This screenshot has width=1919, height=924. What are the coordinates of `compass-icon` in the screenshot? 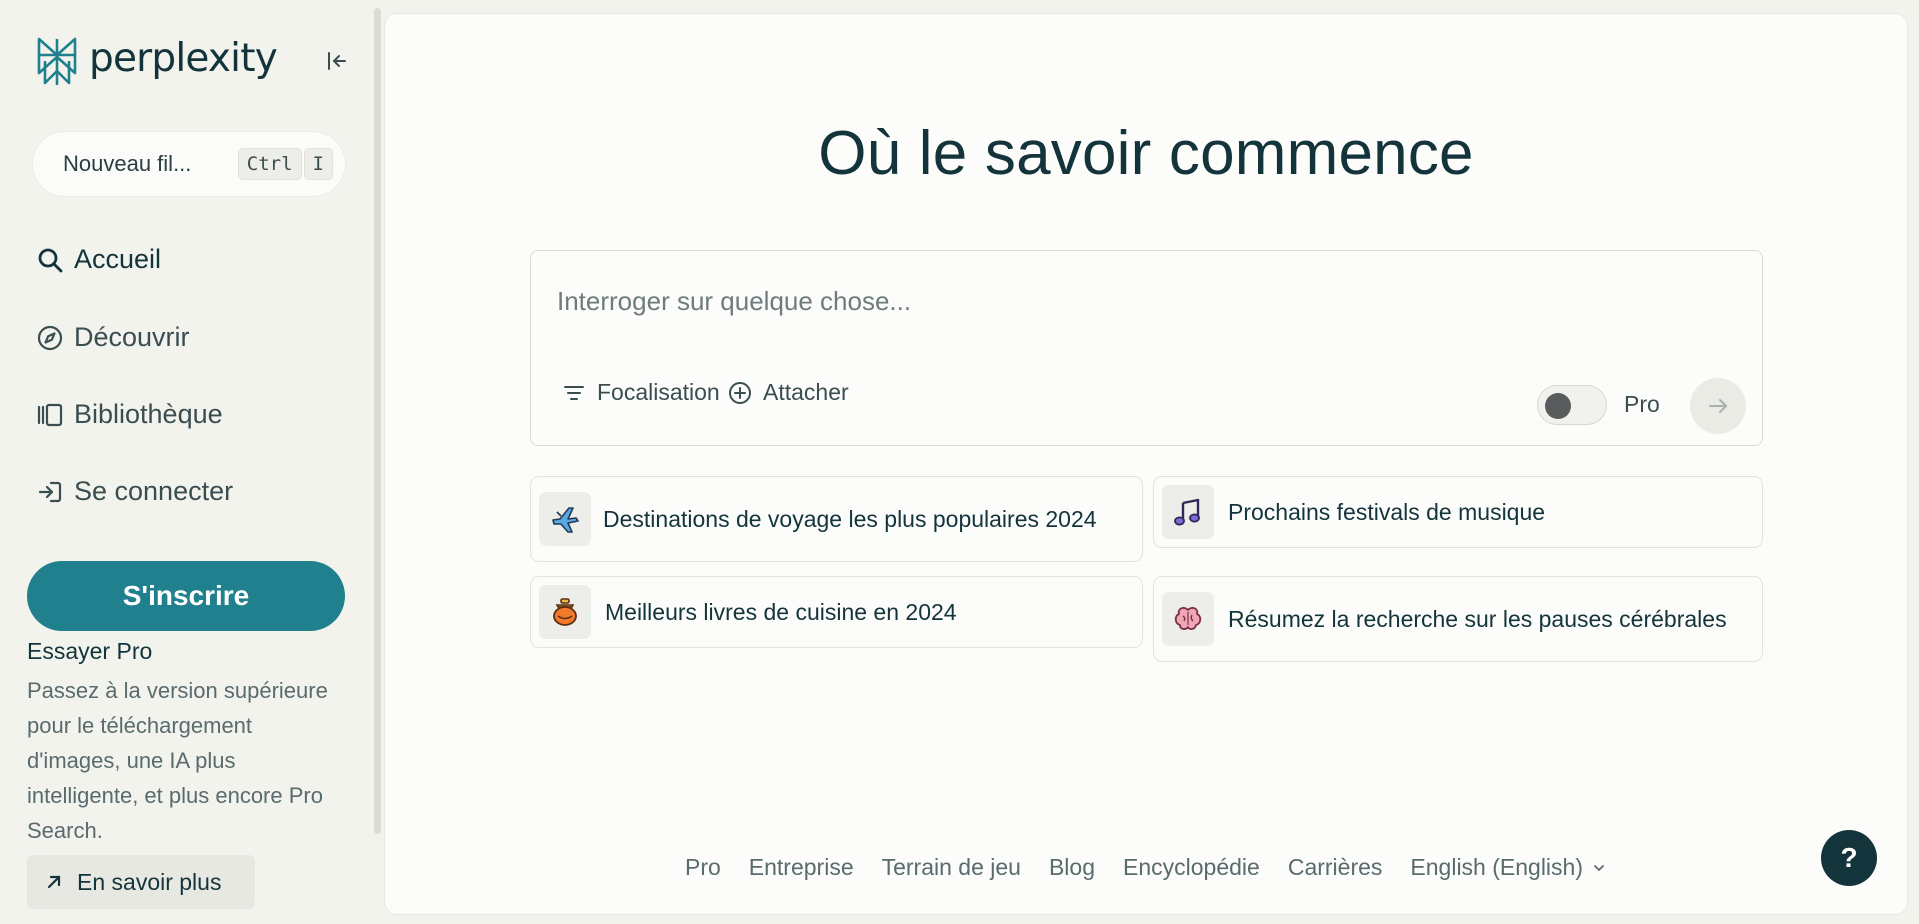 It's located at (50, 337).